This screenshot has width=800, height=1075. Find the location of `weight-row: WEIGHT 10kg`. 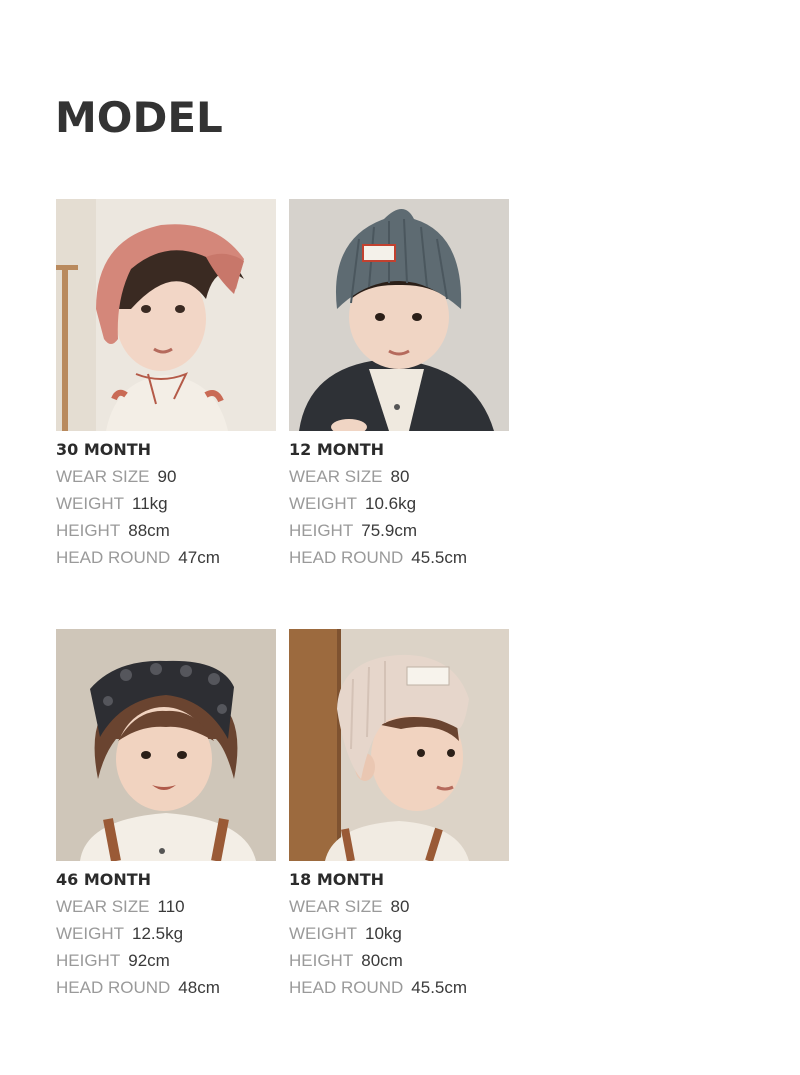

weight-row: WEIGHT 10kg is located at coordinates (399, 934).